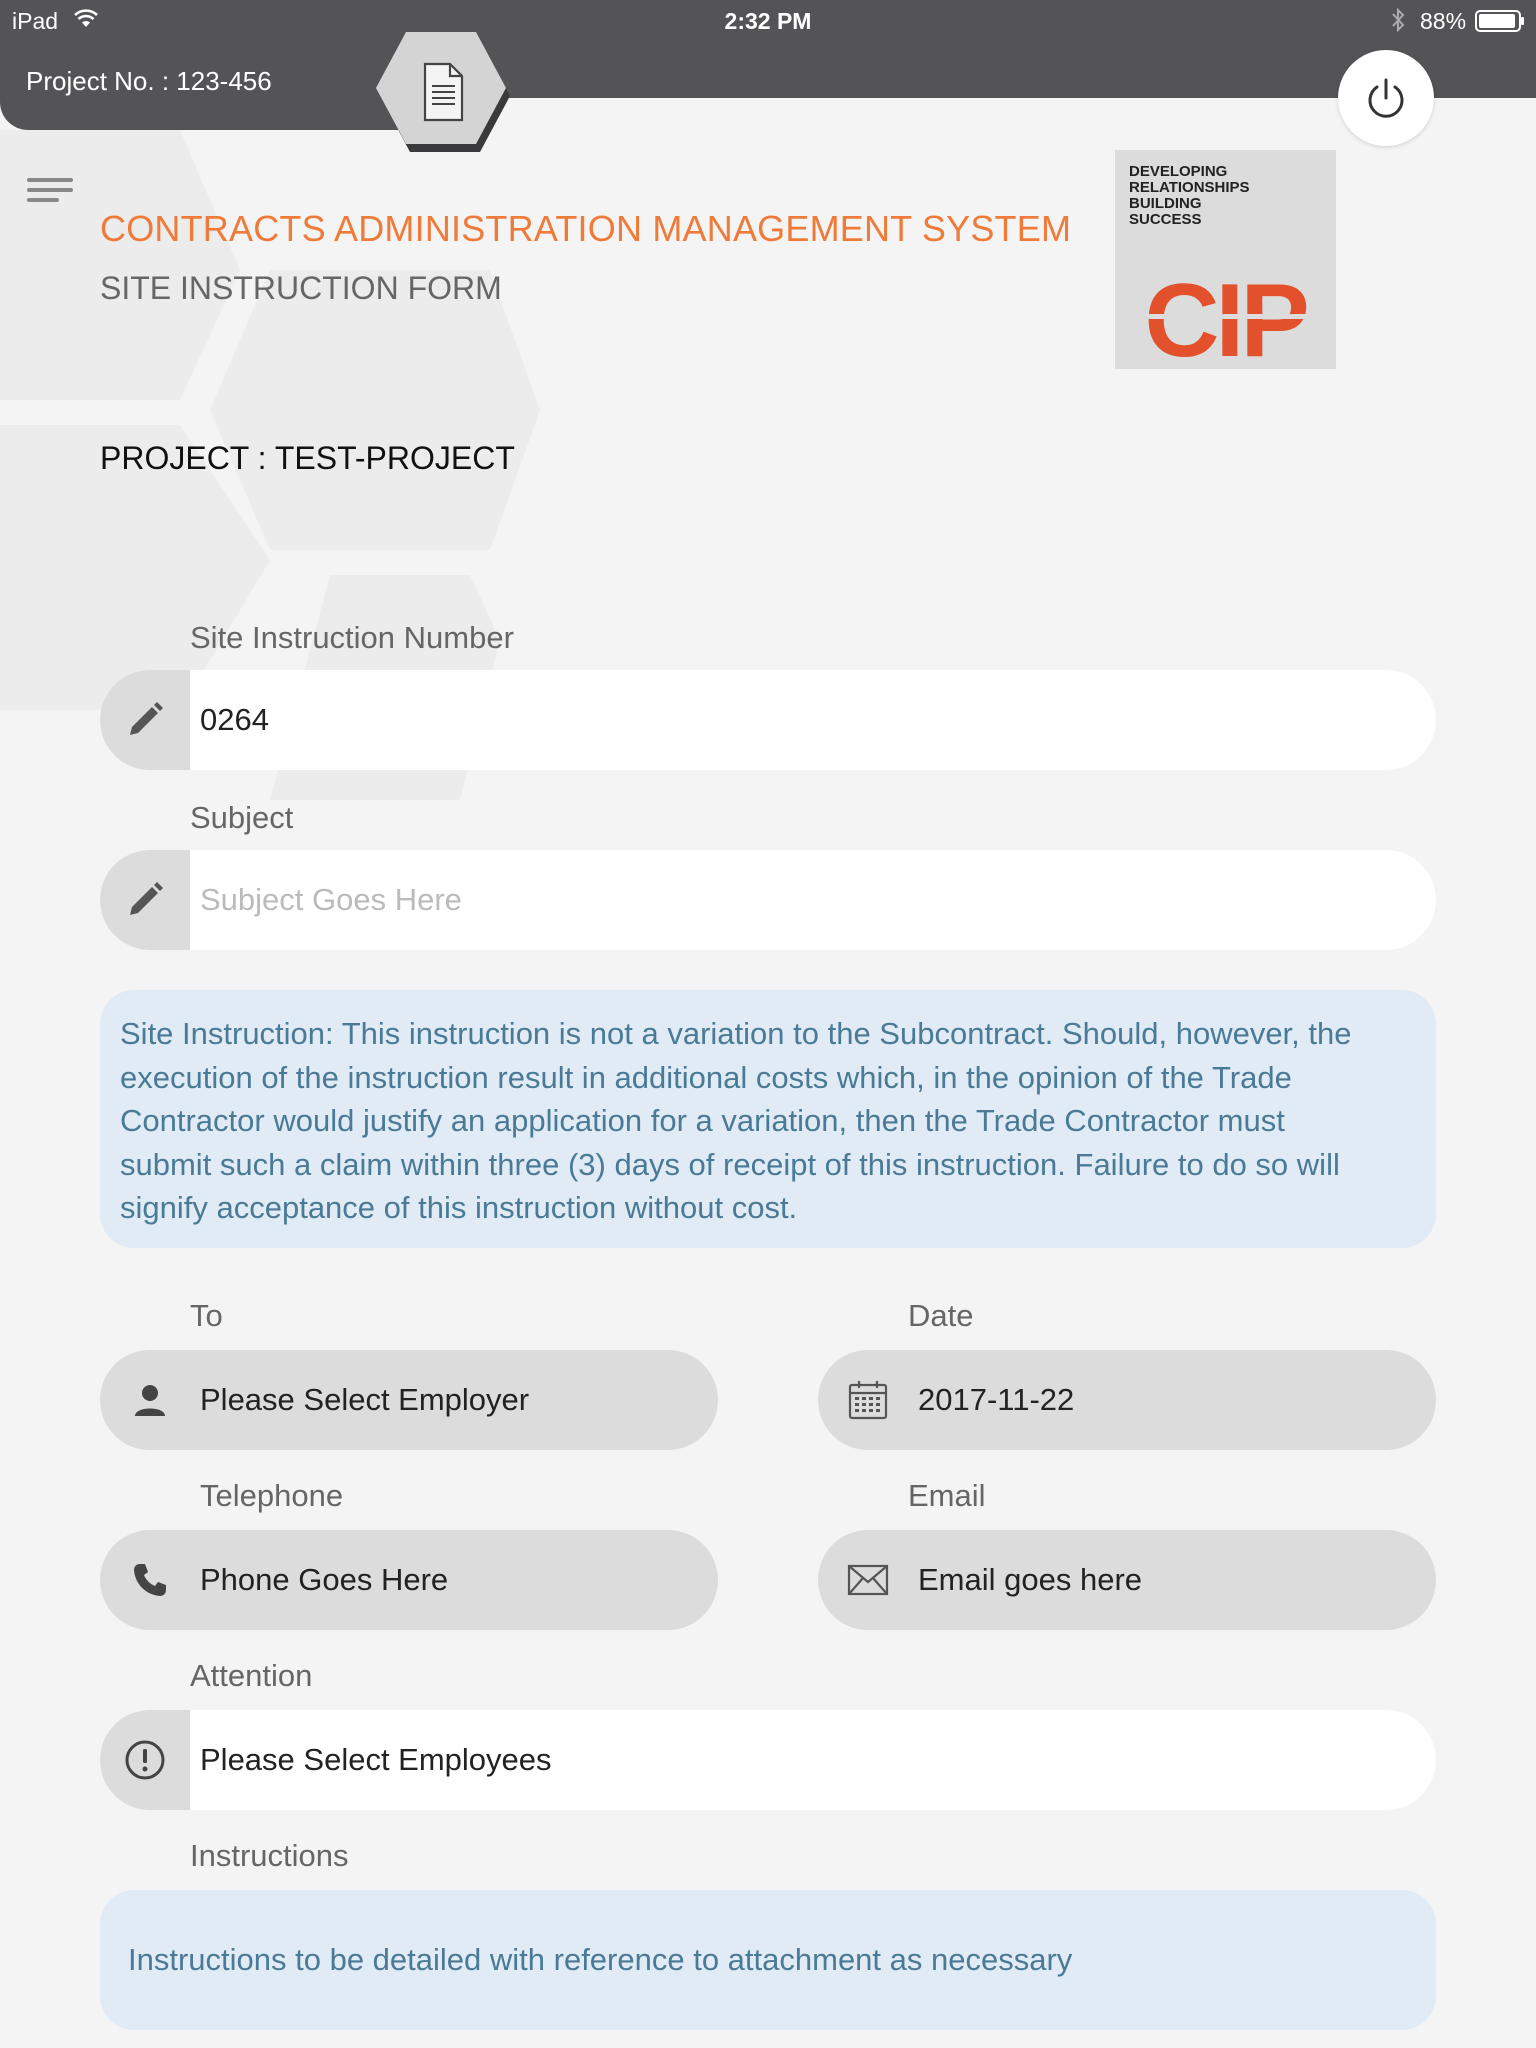 Image resolution: width=1536 pixels, height=2048 pixels. What do you see at coordinates (768, 900) in the screenshot?
I see `subject-field: Subject Goes Here` at bounding box center [768, 900].